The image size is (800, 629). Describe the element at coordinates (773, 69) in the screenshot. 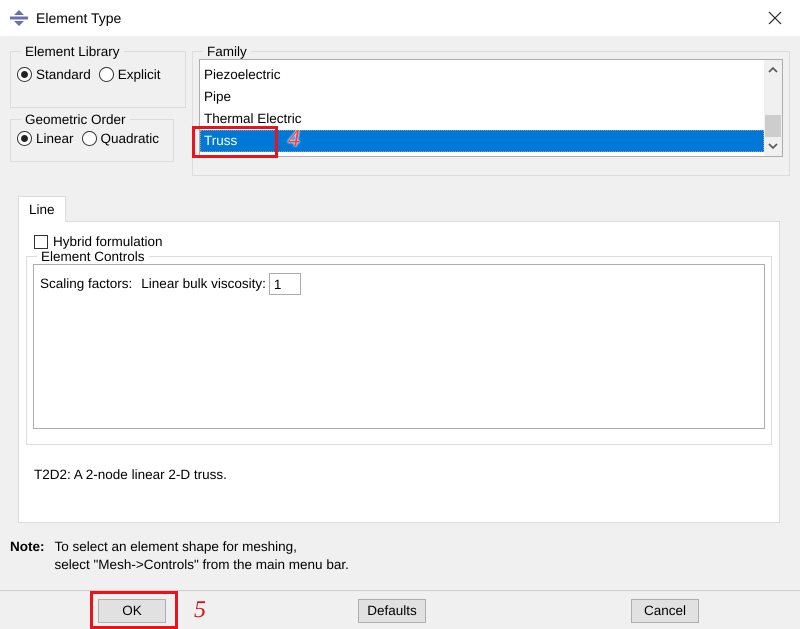

I see `scroll-up-icon` at that location.